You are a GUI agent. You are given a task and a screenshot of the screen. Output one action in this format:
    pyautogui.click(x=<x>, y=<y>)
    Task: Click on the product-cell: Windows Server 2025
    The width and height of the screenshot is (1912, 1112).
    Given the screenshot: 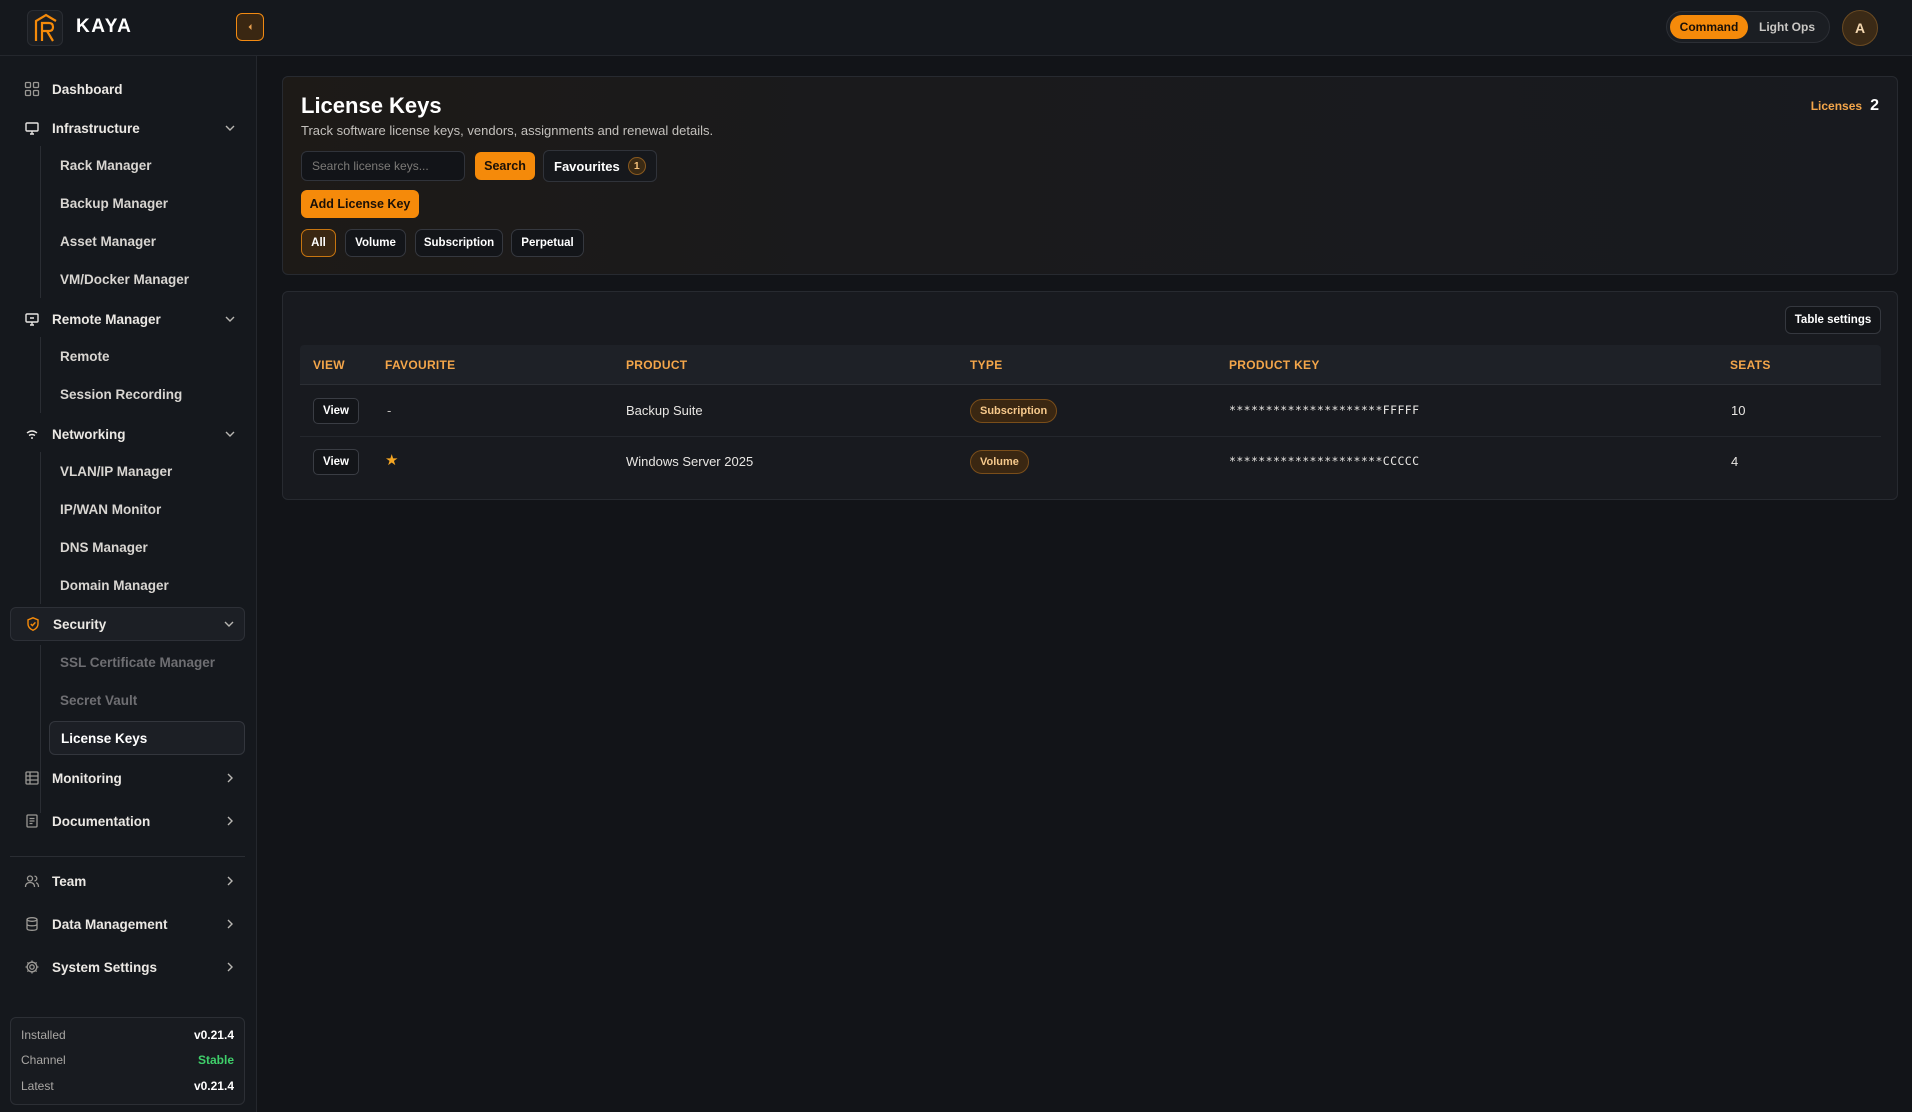 What is the action you would take?
    pyautogui.click(x=690, y=461)
    